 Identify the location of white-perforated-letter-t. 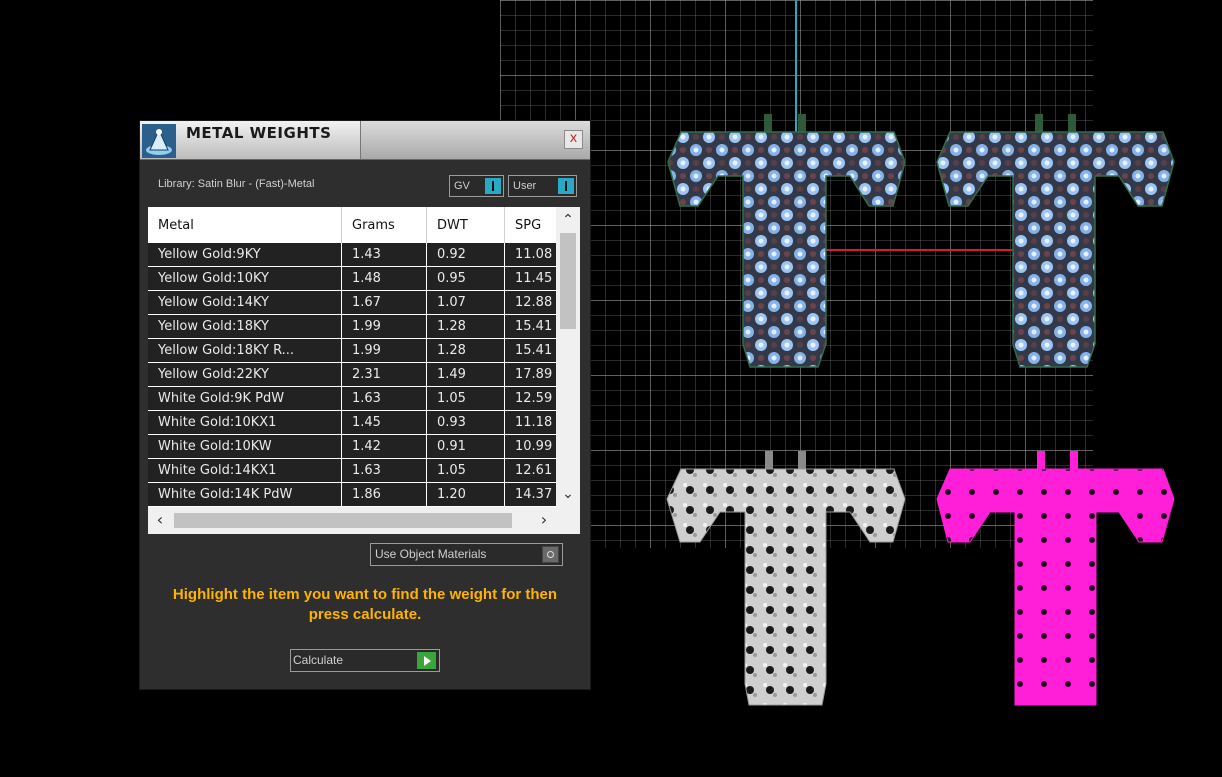
(786, 578).